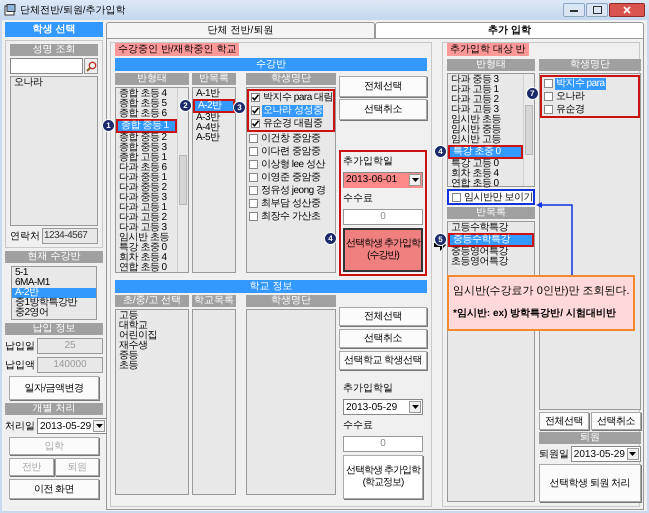 The height and width of the screenshot is (513, 649). What do you see at coordinates (152, 336) in the screenshot?
I see `list-item: 어린이집` at bounding box center [152, 336].